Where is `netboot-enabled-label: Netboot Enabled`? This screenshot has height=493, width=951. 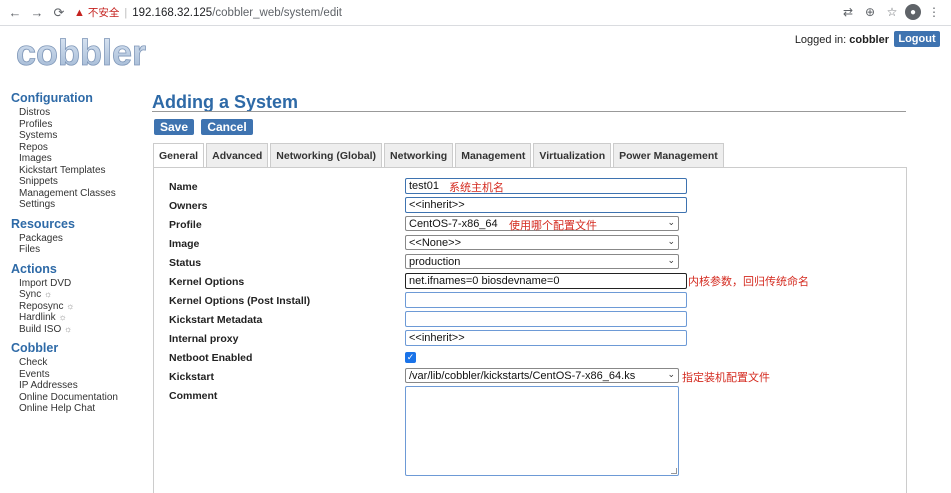
netboot-enabled-label: Netboot Enabled is located at coordinates (211, 358).